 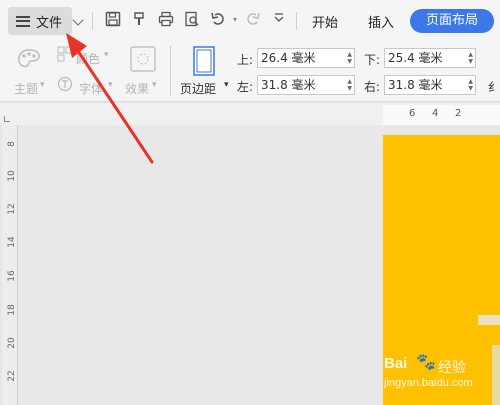 What do you see at coordinates (78, 20) in the screenshot?
I see `chevron-down-icon` at bounding box center [78, 20].